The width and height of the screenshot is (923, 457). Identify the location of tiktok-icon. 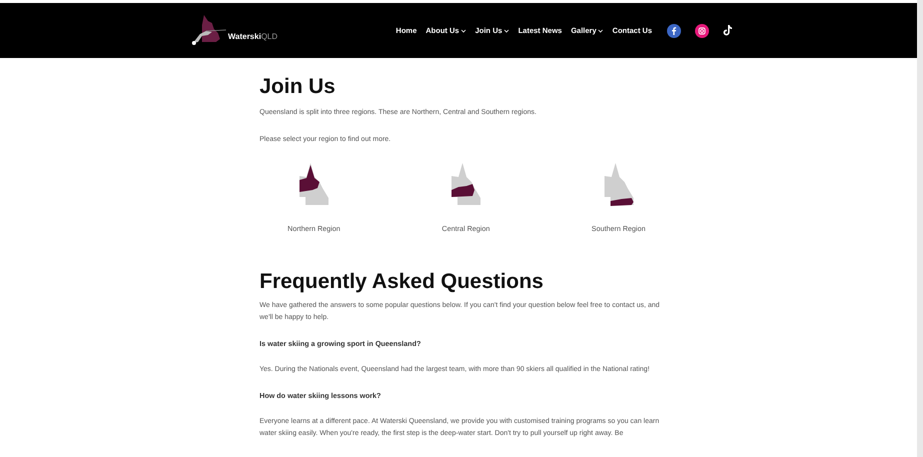
(728, 30).